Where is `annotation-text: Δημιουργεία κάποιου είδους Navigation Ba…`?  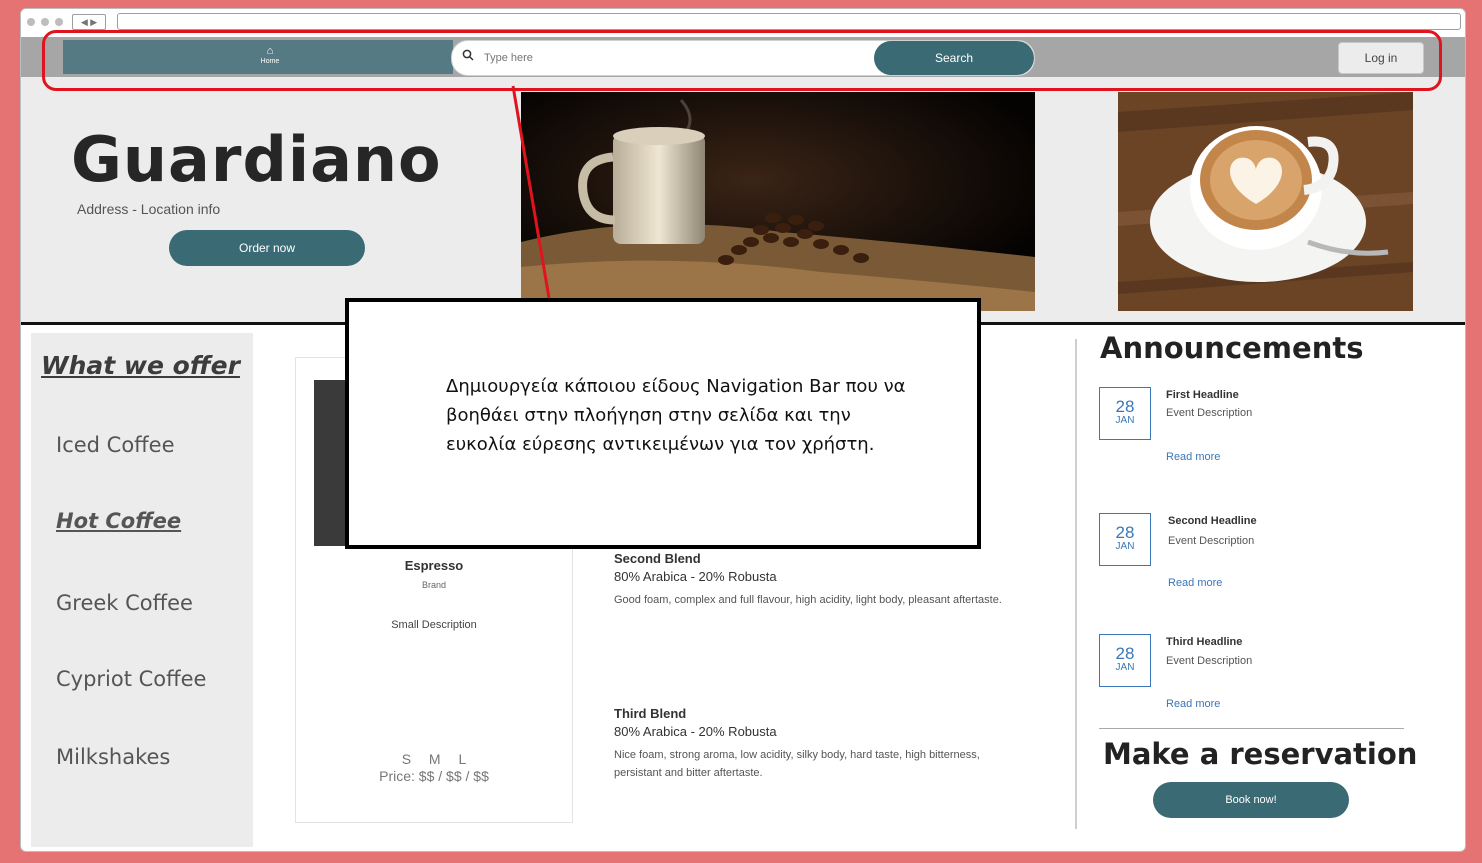
annotation-text: Δημιουργεία κάποιου είδους Navigation Ba… is located at coordinates (676, 415).